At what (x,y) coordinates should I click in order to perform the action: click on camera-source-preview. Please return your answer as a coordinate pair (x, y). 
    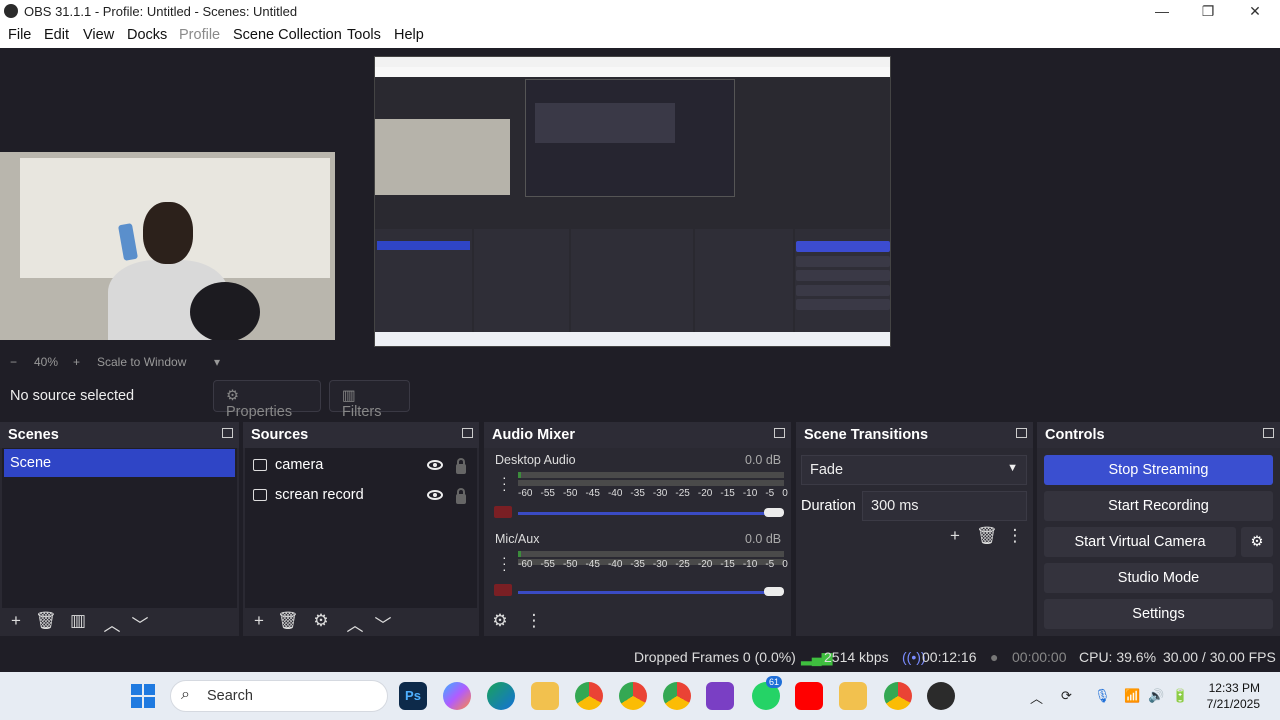
    Looking at the image, I should click on (167, 246).